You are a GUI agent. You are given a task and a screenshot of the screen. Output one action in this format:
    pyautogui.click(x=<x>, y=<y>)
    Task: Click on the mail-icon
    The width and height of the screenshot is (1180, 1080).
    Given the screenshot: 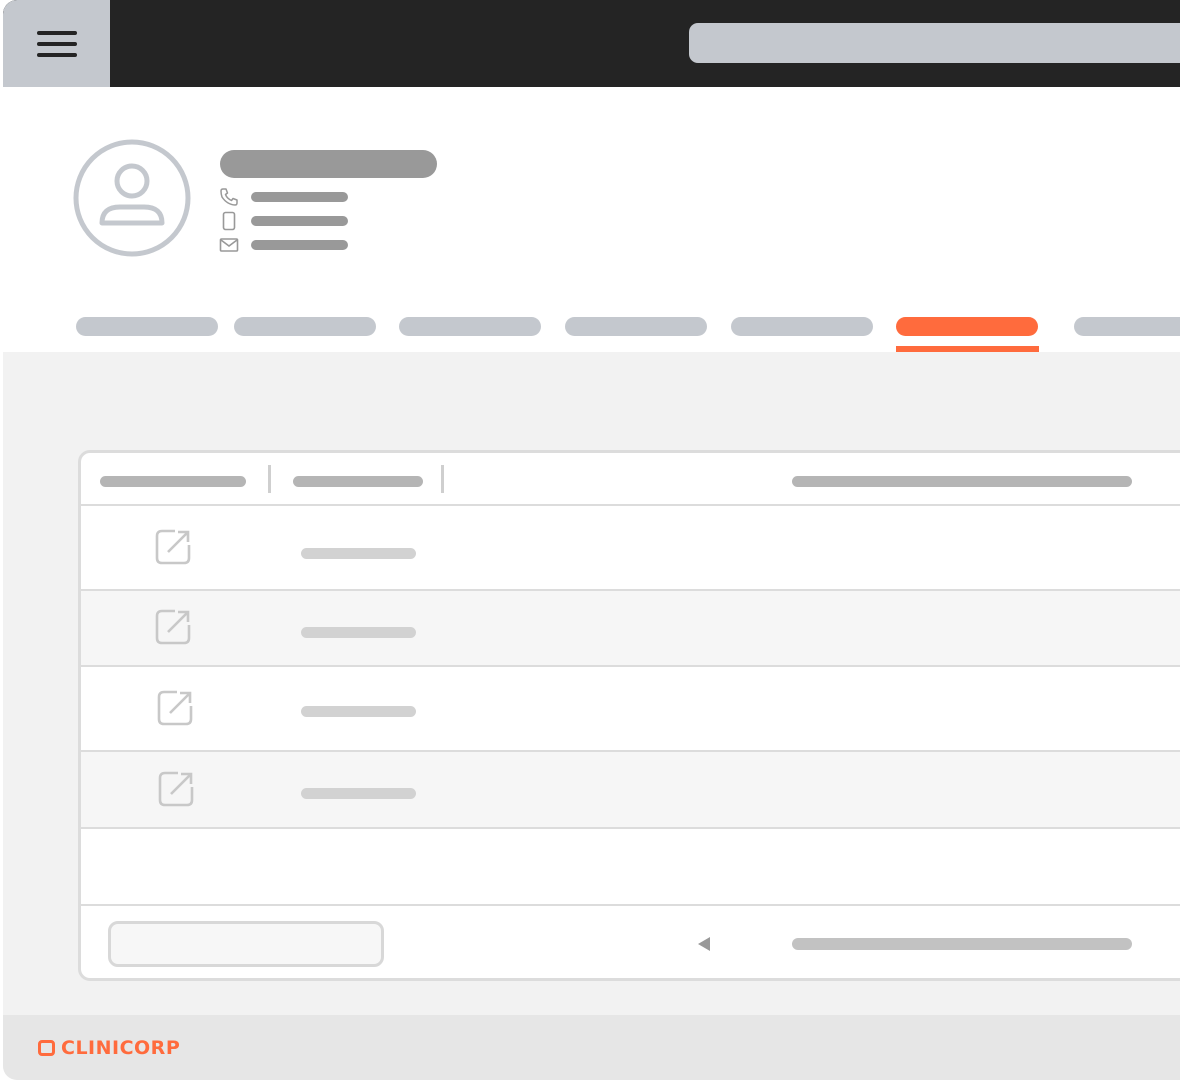 What is the action you would take?
    pyautogui.click(x=229, y=245)
    